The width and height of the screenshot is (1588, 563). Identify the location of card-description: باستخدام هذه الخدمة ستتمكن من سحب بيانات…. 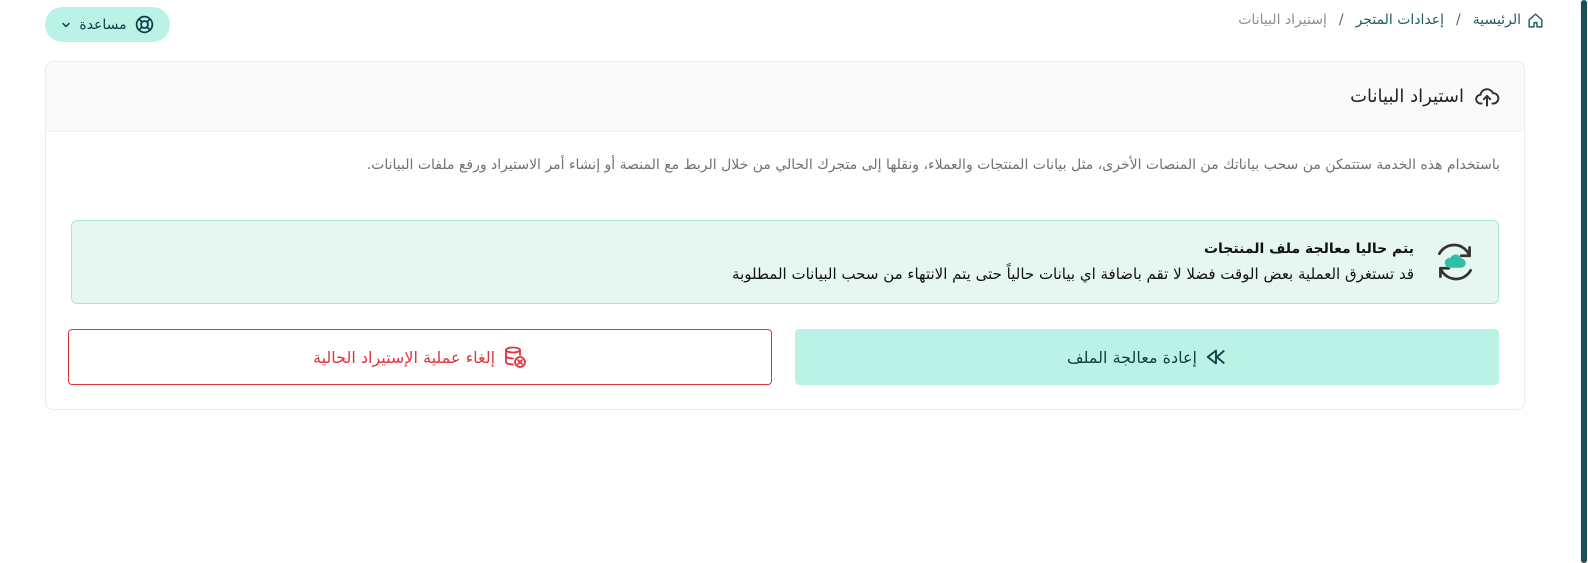
(933, 165).